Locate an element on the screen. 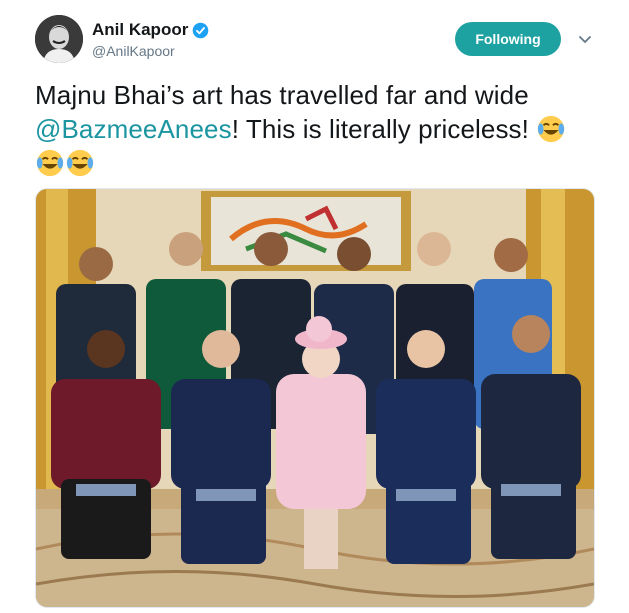  tweet-text-part2: ! This is literally priceless! is located at coordinates (380, 129).